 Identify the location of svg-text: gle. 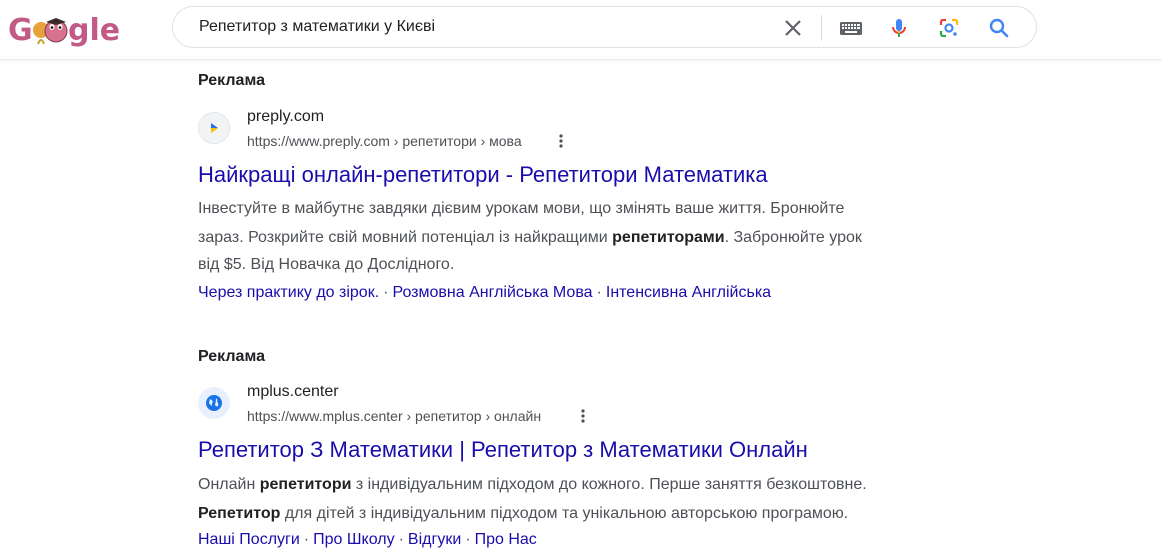
(94, 30).